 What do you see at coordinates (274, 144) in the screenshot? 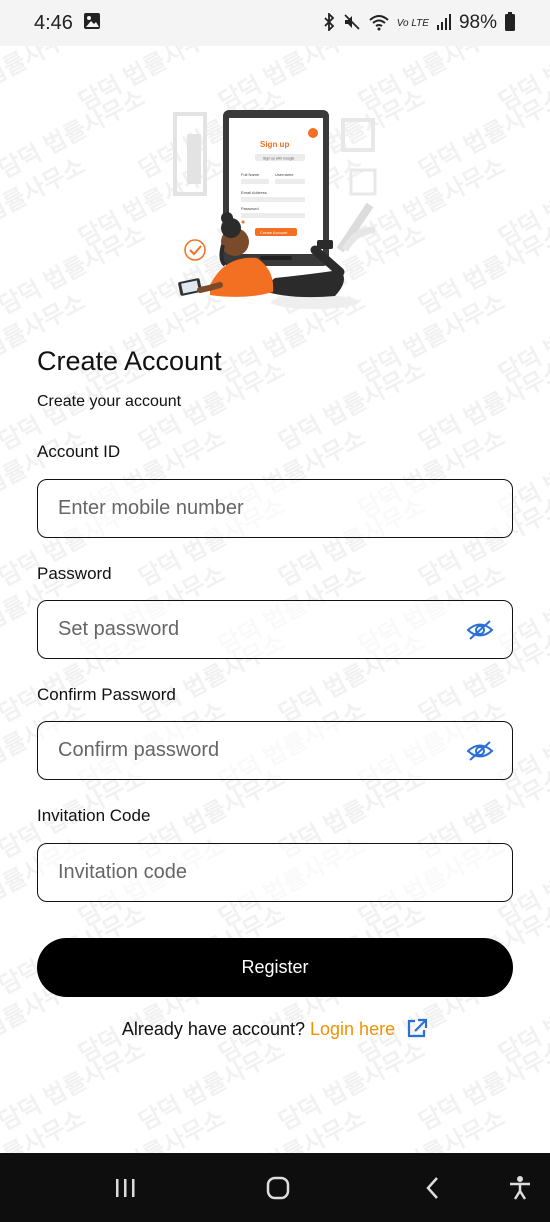
I see `hero-card-title: Sign up` at bounding box center [274, 144].